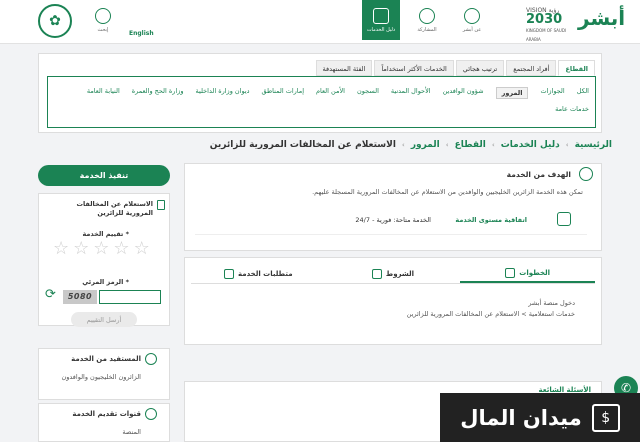 The image size is (640, 442). Describe the element at coordinates (130, 297) in the screenshot. I see `captcha-input` at that location.